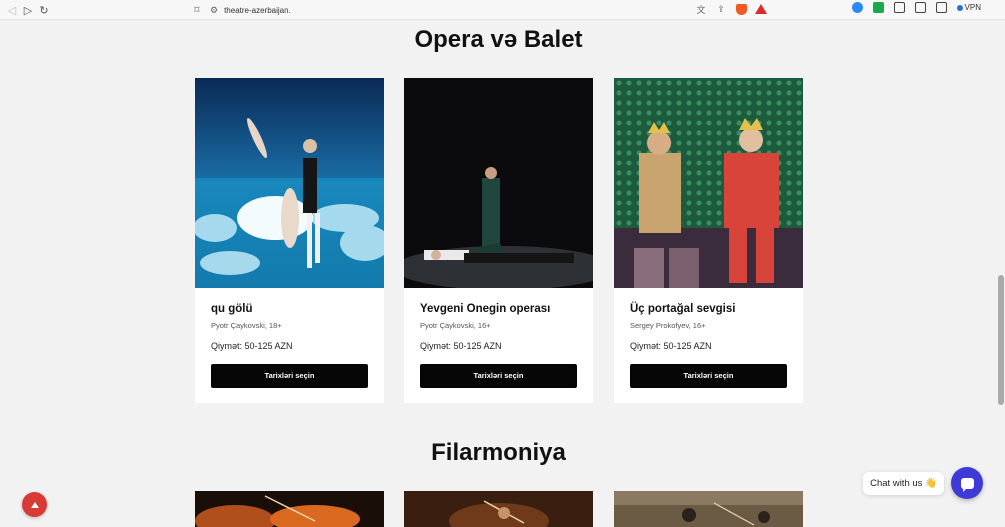 This screenshot has width=1005, height=527. What do you see at coordinates (498, 309) in the screenshot?
I see `event-title: Yevgeni Onegin operası` at bounding box center [498, 309].